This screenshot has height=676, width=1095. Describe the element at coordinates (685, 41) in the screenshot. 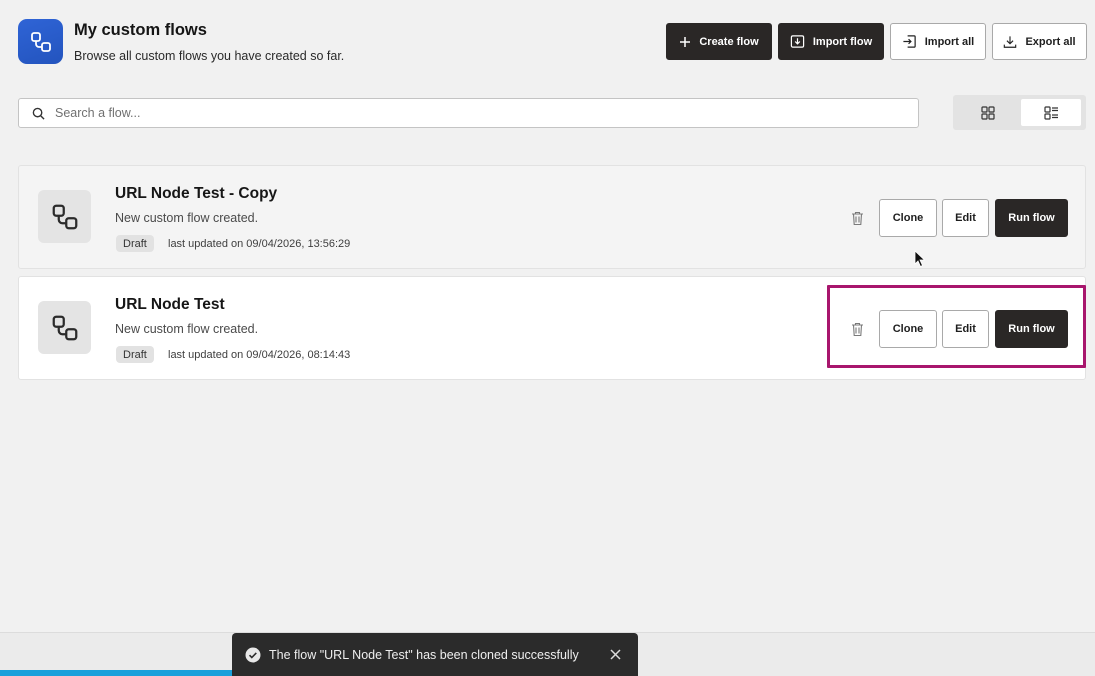

I see `plus-icon` at that location.